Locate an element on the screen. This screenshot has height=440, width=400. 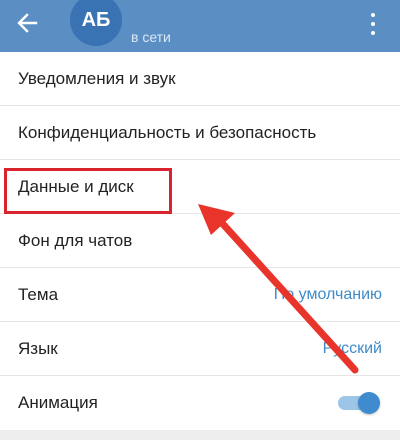
settings-item-label: Конфиденциальность и безопасность is located at coordinates (167, 132).